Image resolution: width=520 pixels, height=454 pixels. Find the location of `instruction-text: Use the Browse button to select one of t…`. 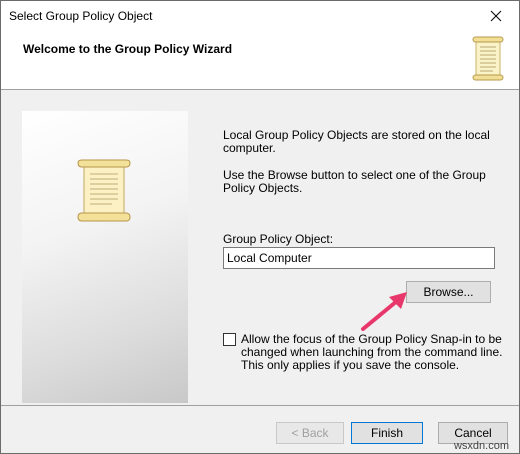

instruction-text: Use the Browse button to select one of t… is located at coordinates (354, 181).